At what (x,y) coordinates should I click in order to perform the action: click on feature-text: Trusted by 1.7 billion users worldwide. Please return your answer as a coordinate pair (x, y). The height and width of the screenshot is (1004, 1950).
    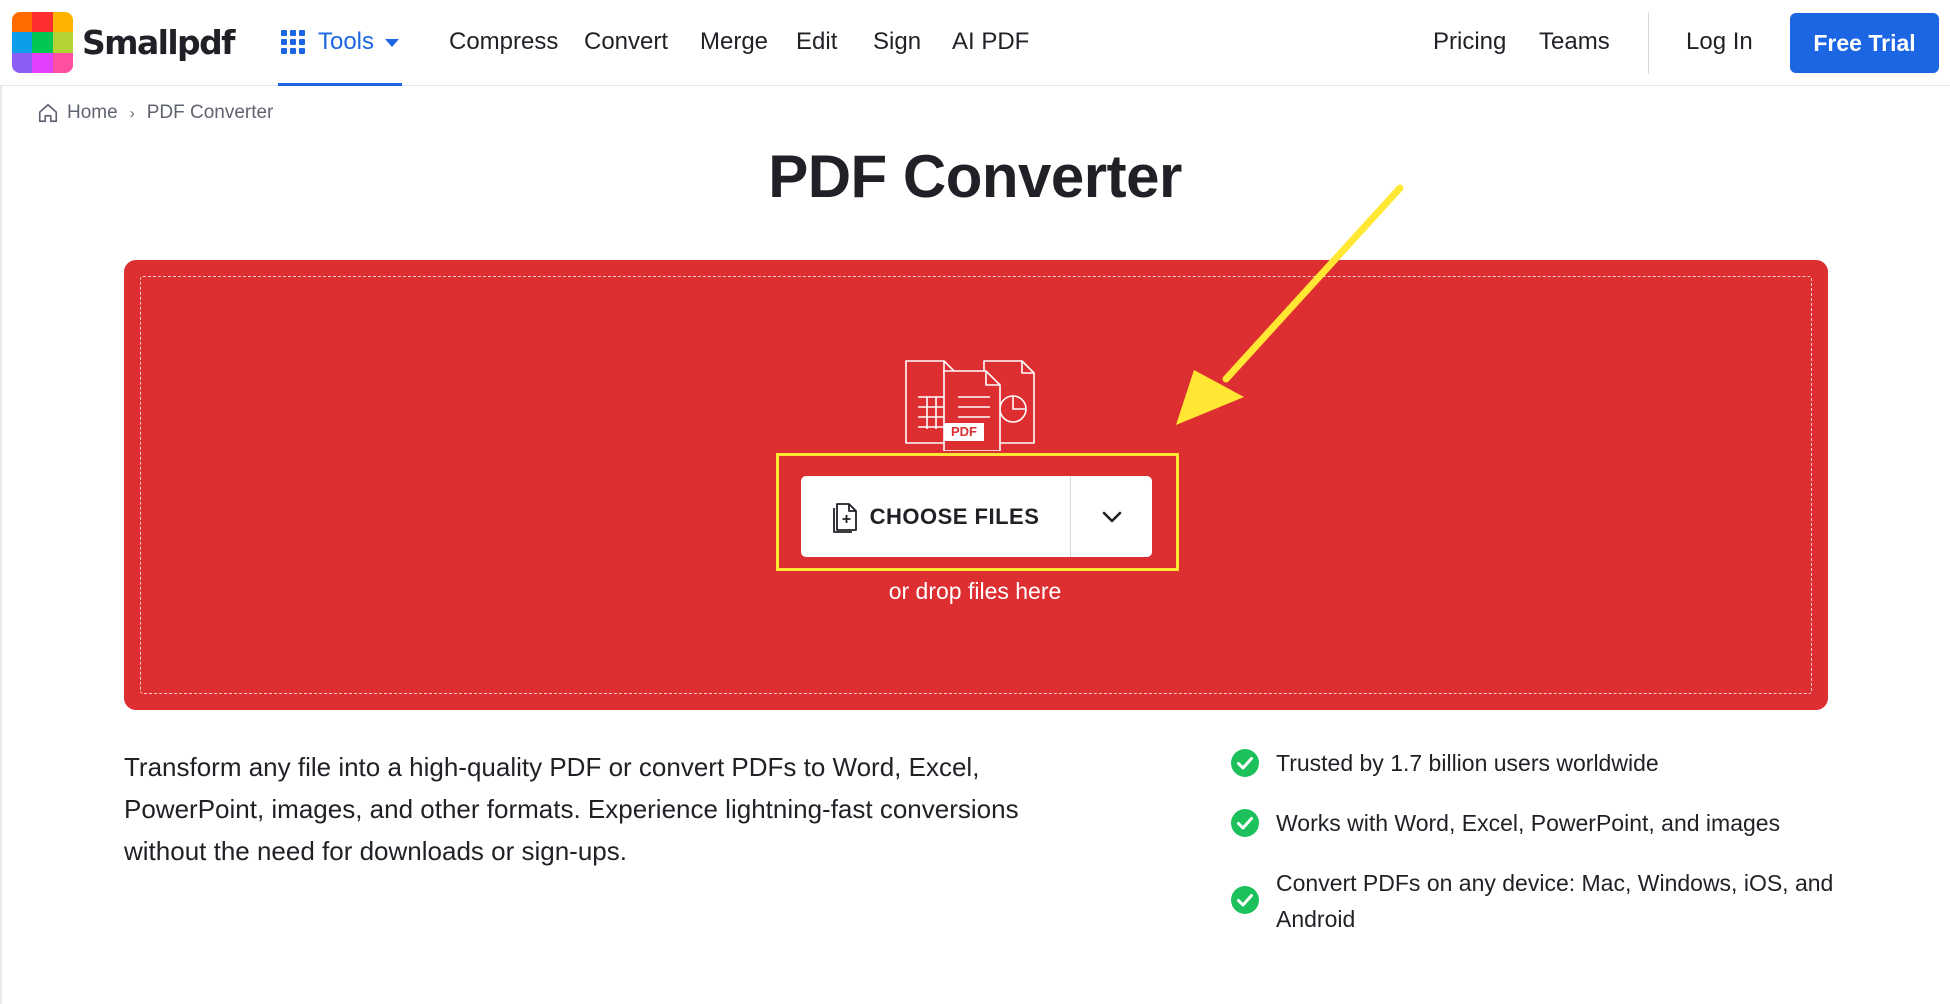
    Looking at the image, I should click on (1467, 763).